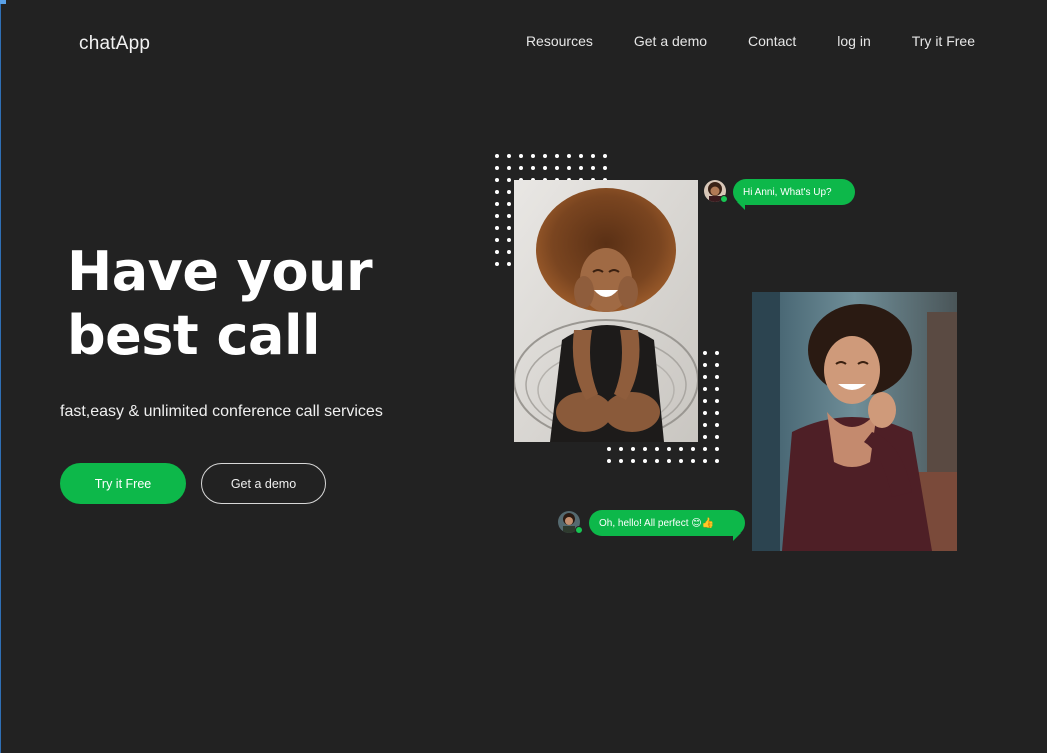  What do you see at coordinates (772, 41) in the screenshot?
I see `nav-contact: Contact` at bounding box center [772, 41].